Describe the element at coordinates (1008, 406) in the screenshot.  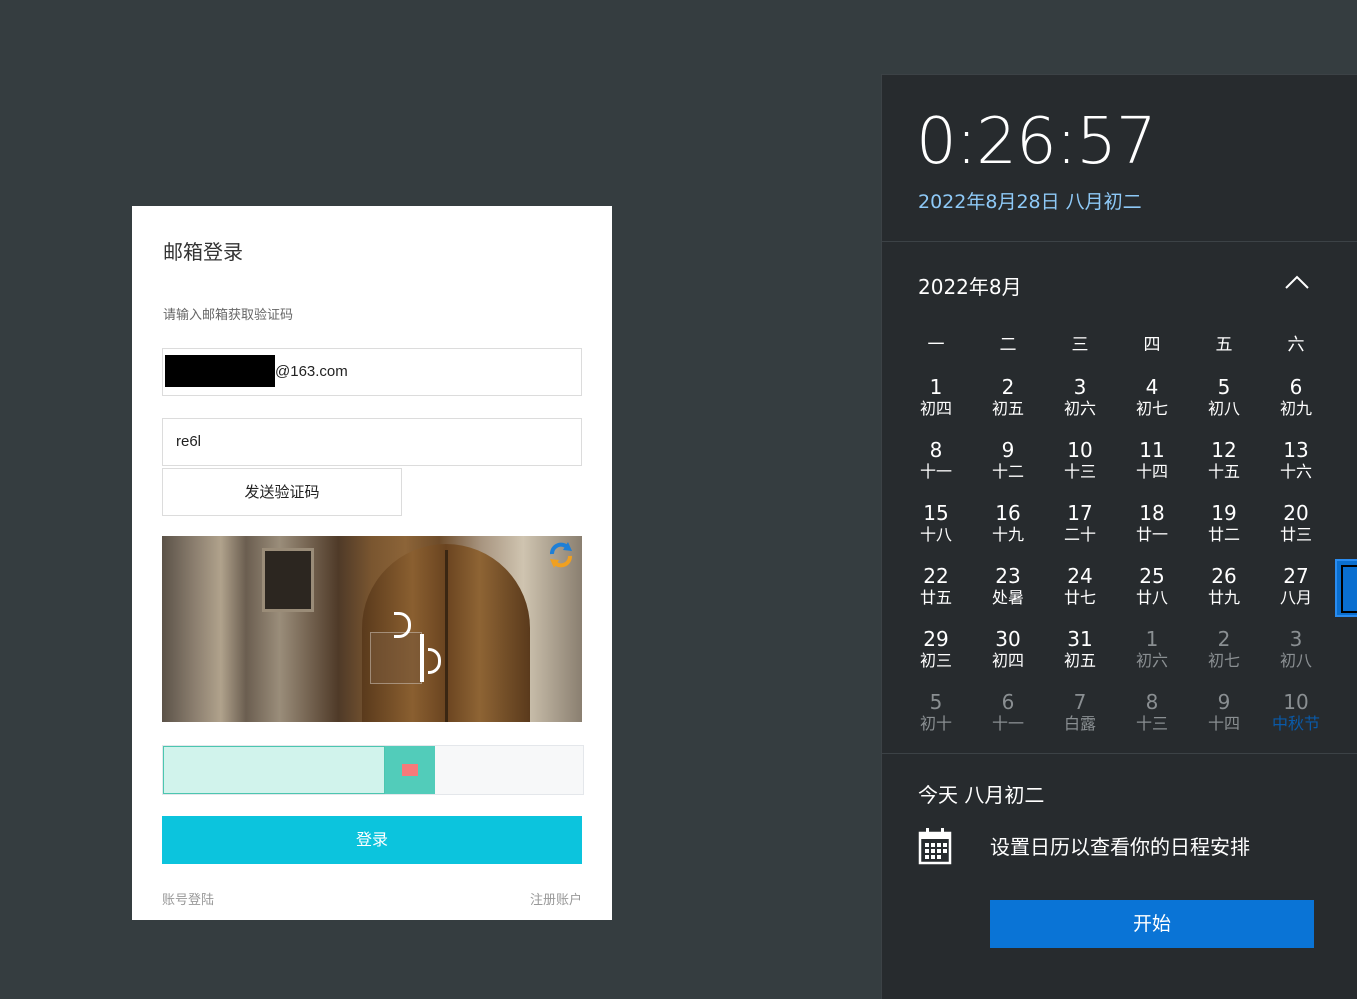
I see `calendar-day: 2 初五` at that location.